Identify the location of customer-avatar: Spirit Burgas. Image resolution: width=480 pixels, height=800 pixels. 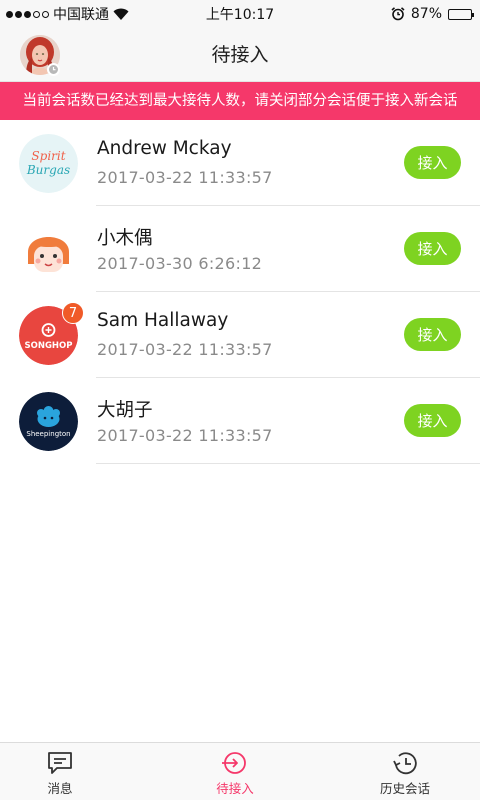
(48, 163).